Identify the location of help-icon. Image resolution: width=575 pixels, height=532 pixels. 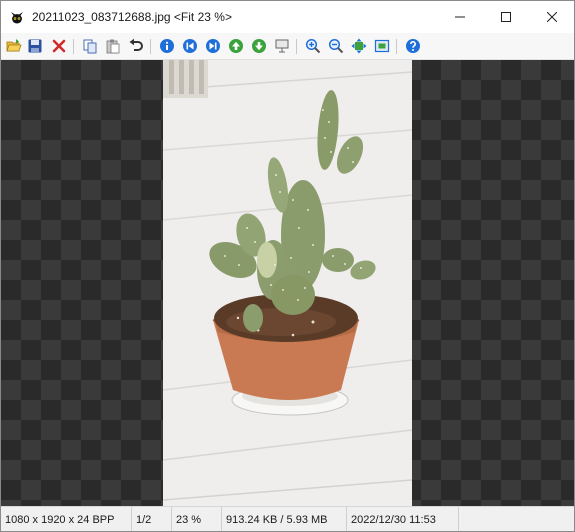
(413, 46).